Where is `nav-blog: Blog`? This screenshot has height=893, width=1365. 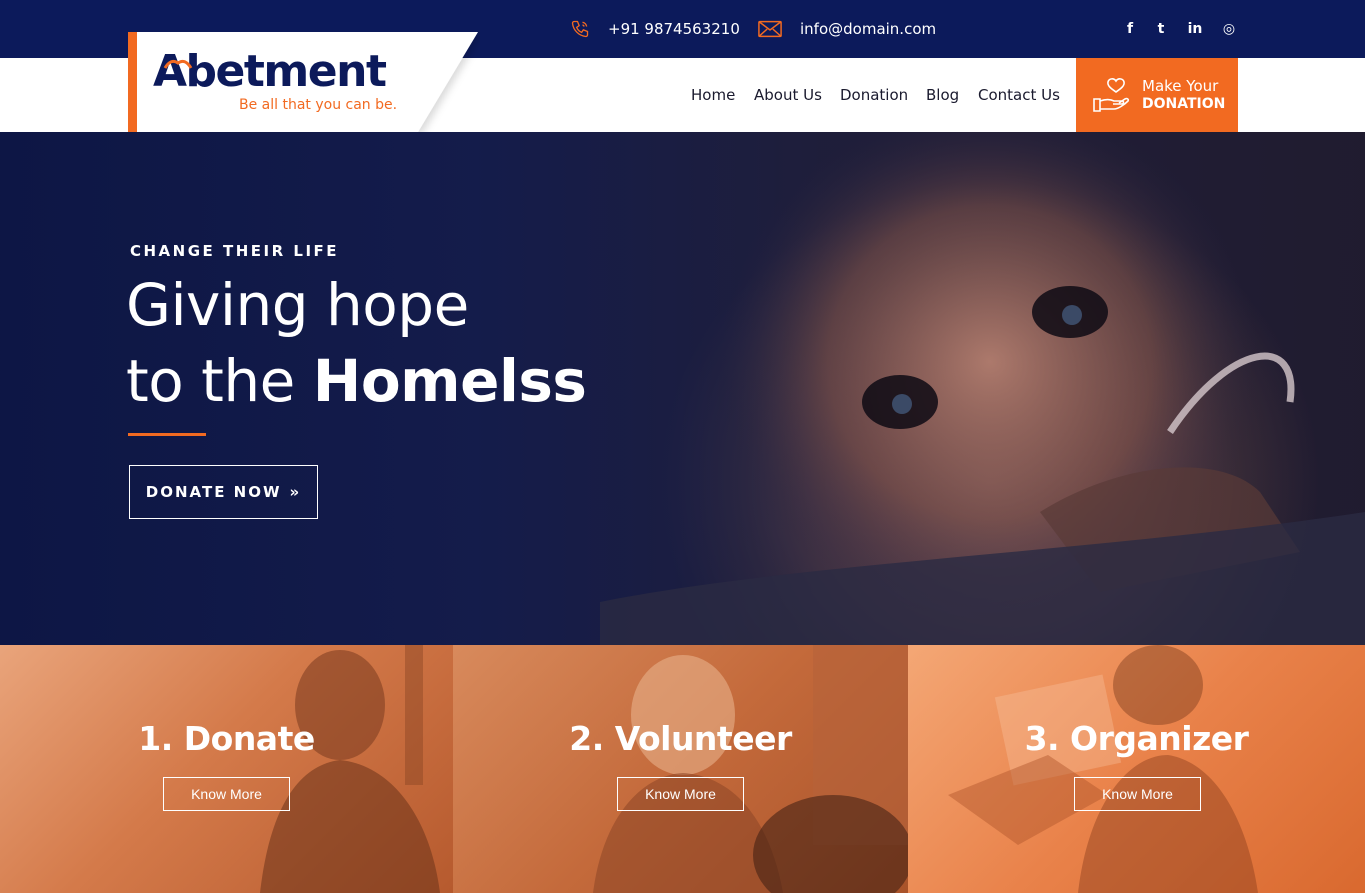 nav-blog: Blog is located at coordinates (942, 95).